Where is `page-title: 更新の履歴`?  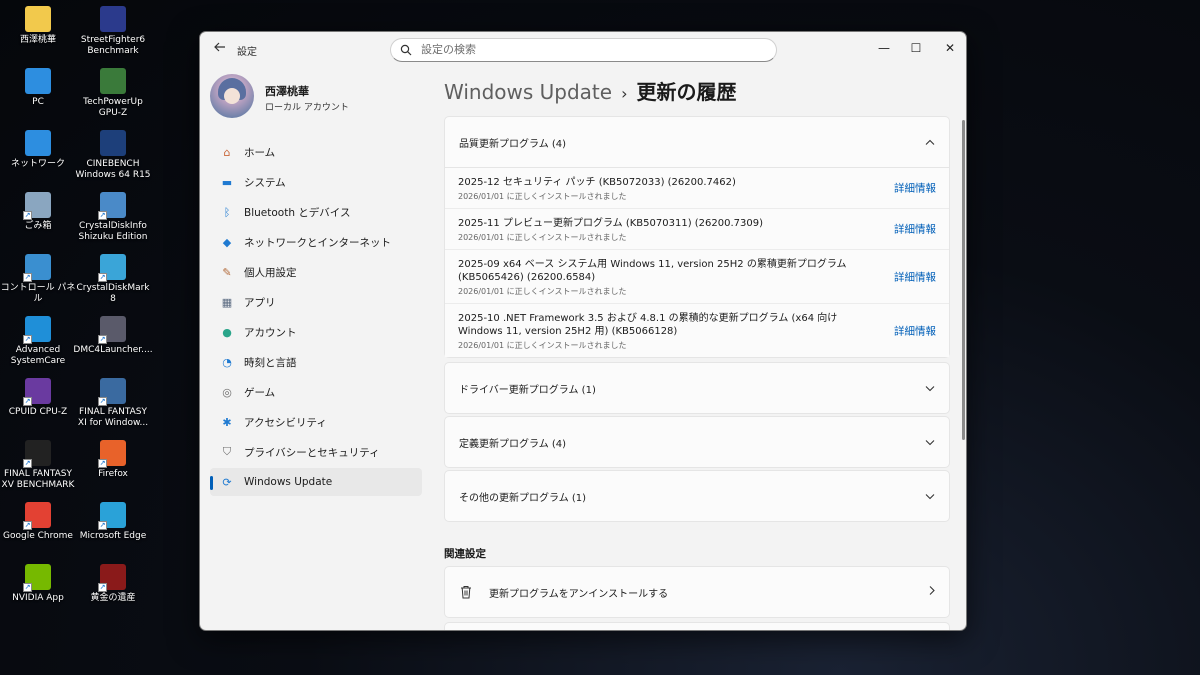
page-title: 更新の履歴 is located at coordinates (686, 92).